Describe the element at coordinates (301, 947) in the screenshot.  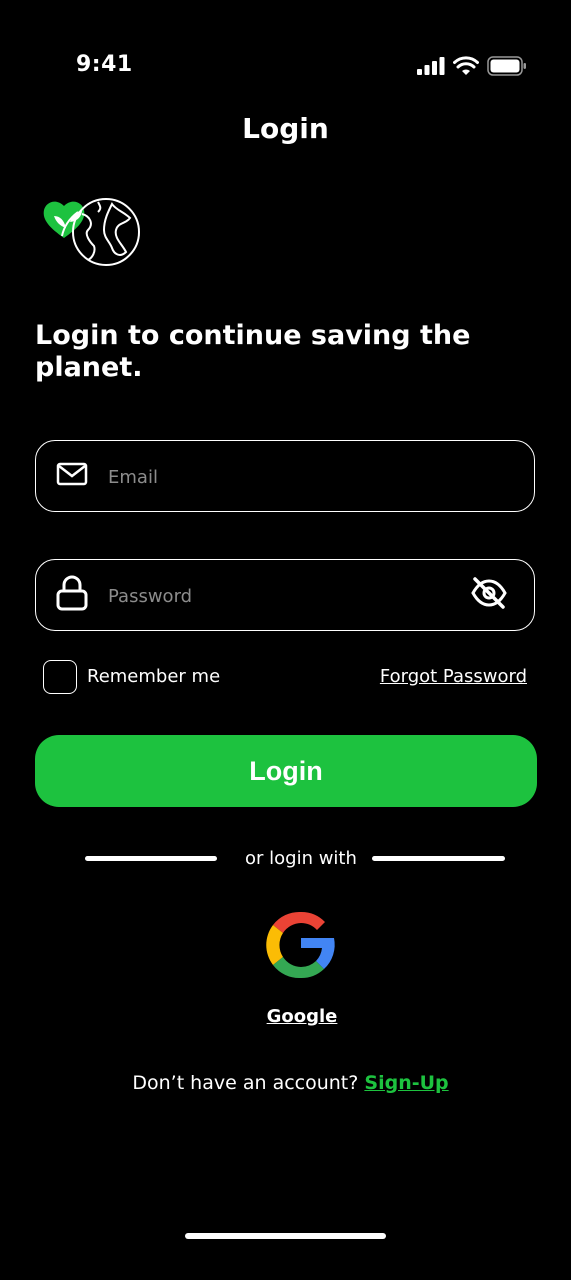
I see `google-icon` at that location.